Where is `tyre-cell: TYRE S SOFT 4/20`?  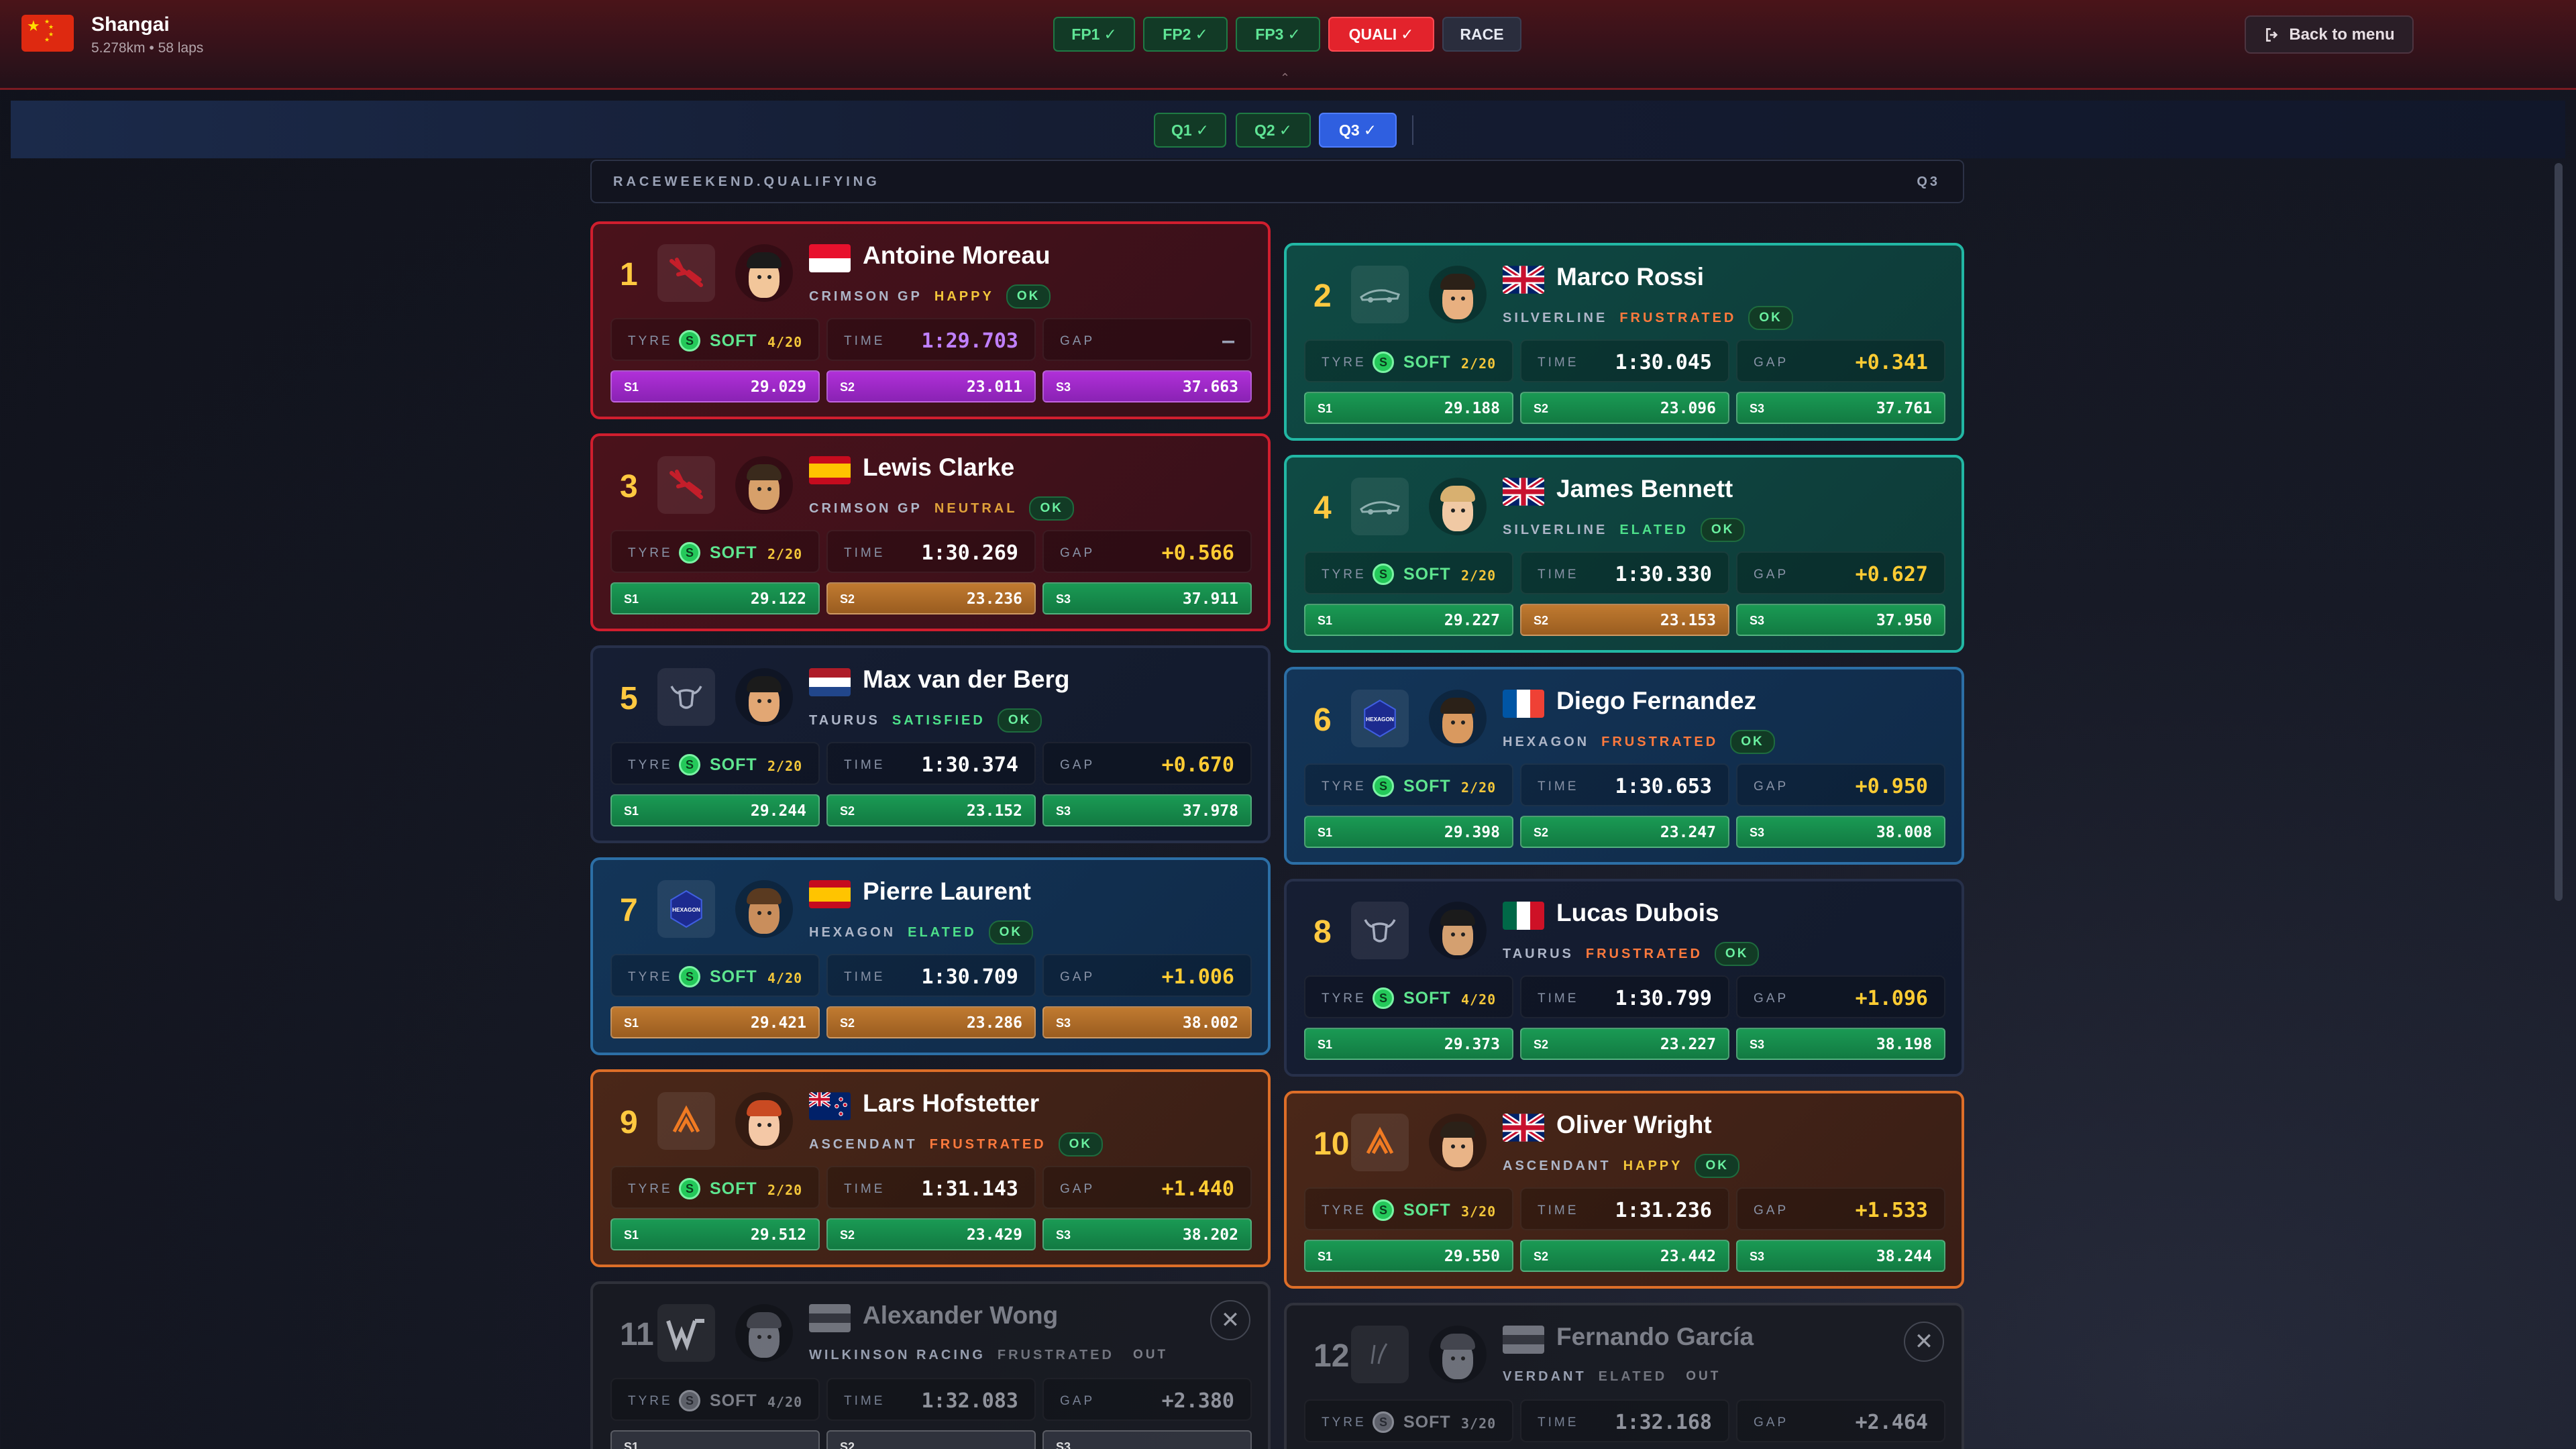 tyre-cell: TYRE S SOFT 4/20 is located at coordinates (1408, 996).